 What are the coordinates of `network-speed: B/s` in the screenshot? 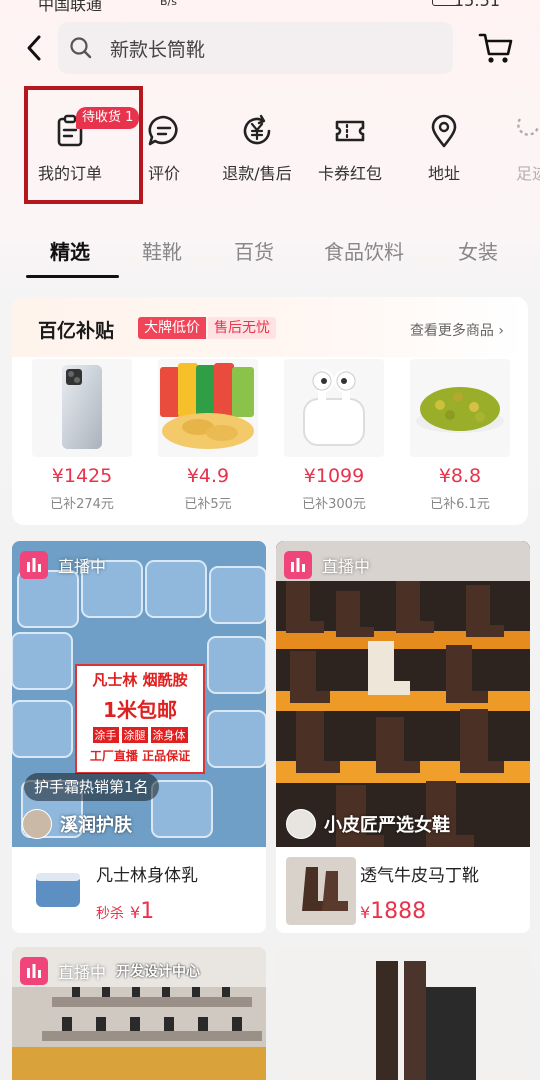 It's located at (168, 4).